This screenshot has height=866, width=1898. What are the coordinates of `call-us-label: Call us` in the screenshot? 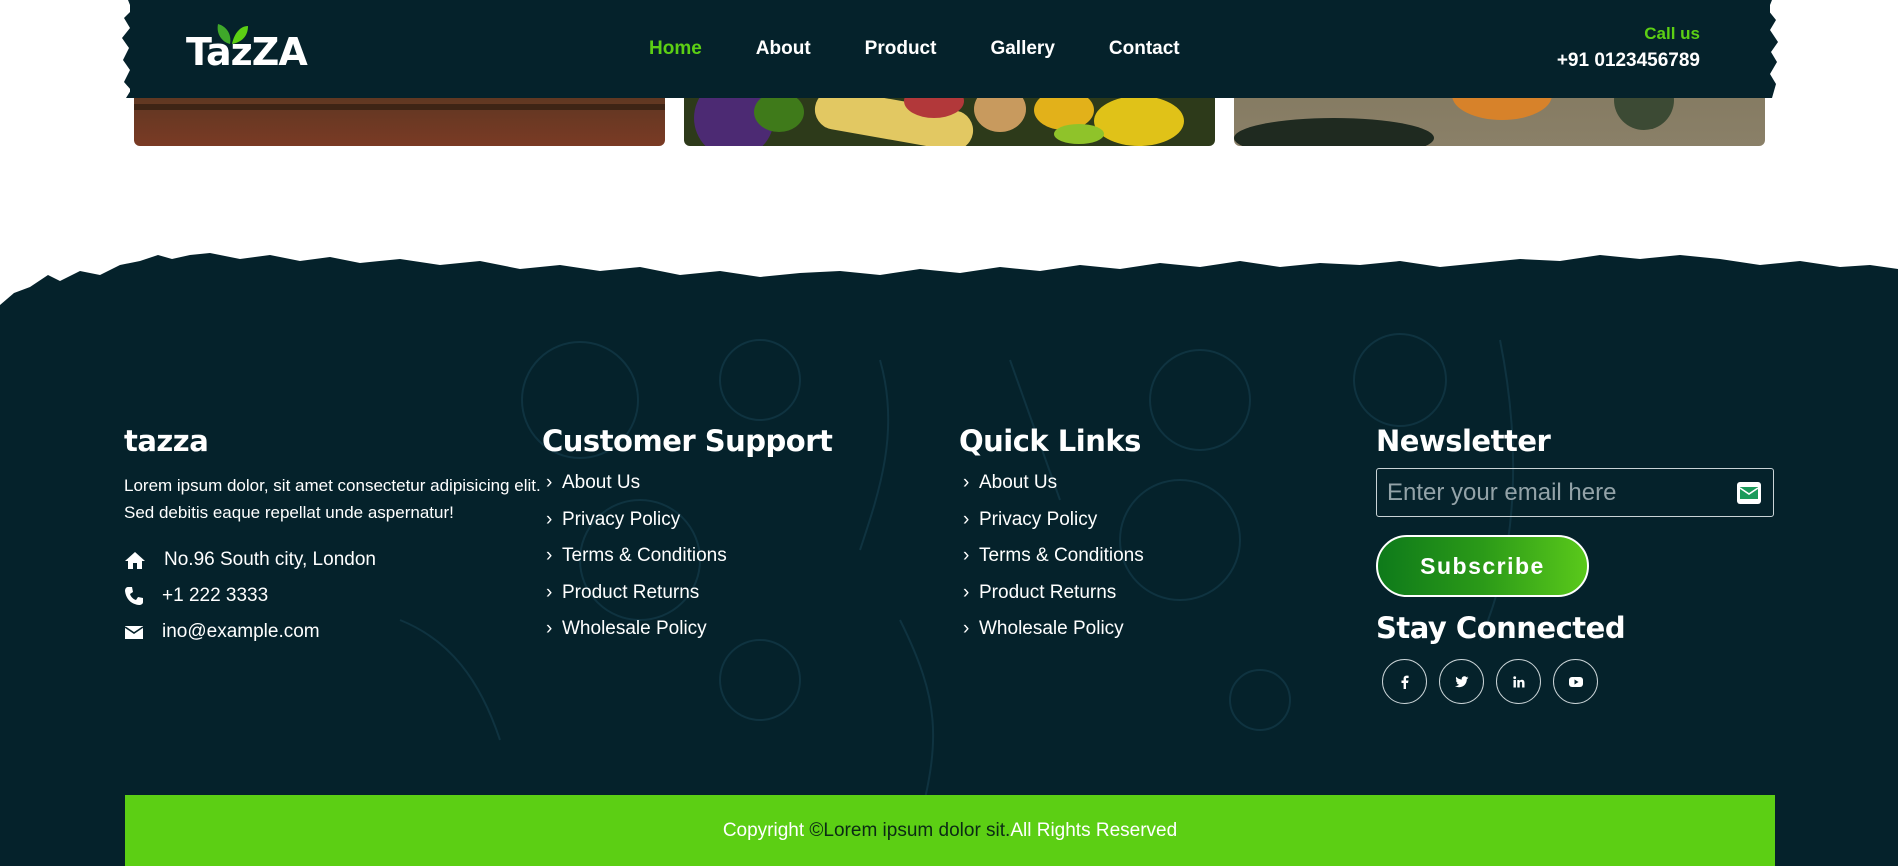 It's located at (1672, 33).